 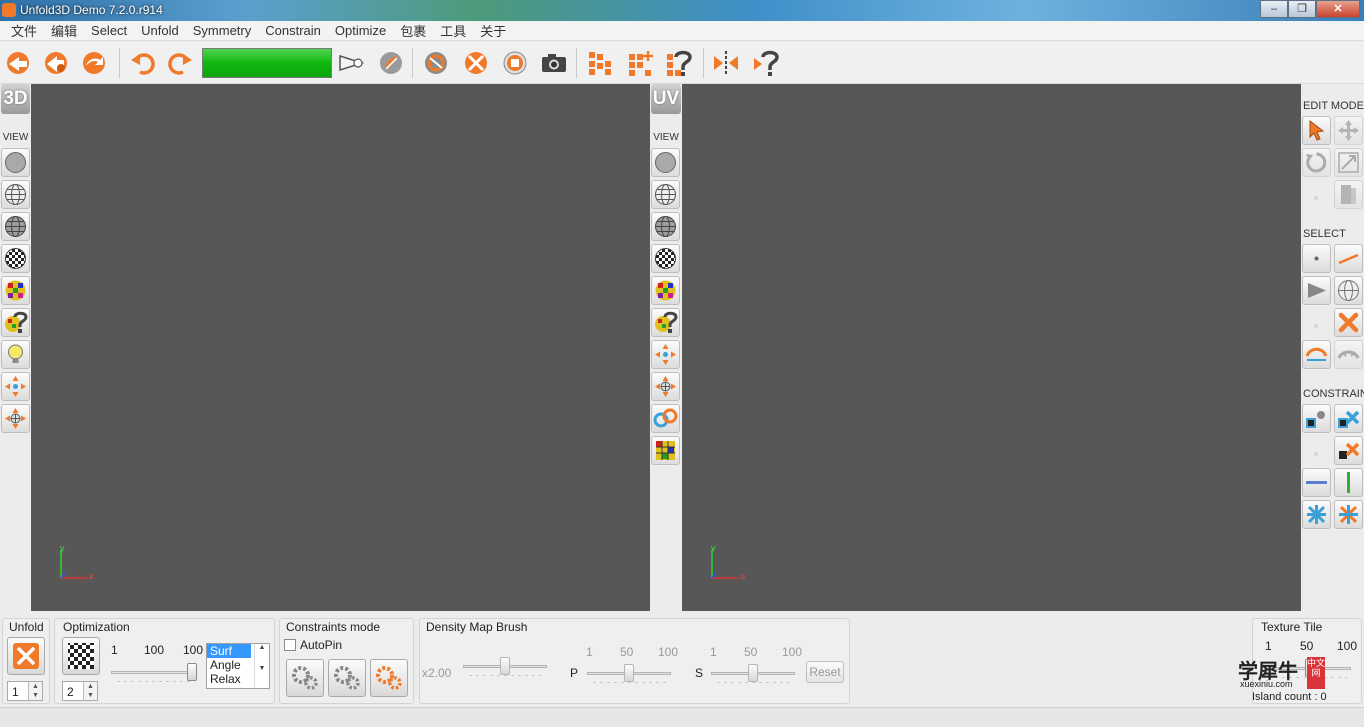 I want to click on menu-unfold: Unfold, so click(x=160, y=30).